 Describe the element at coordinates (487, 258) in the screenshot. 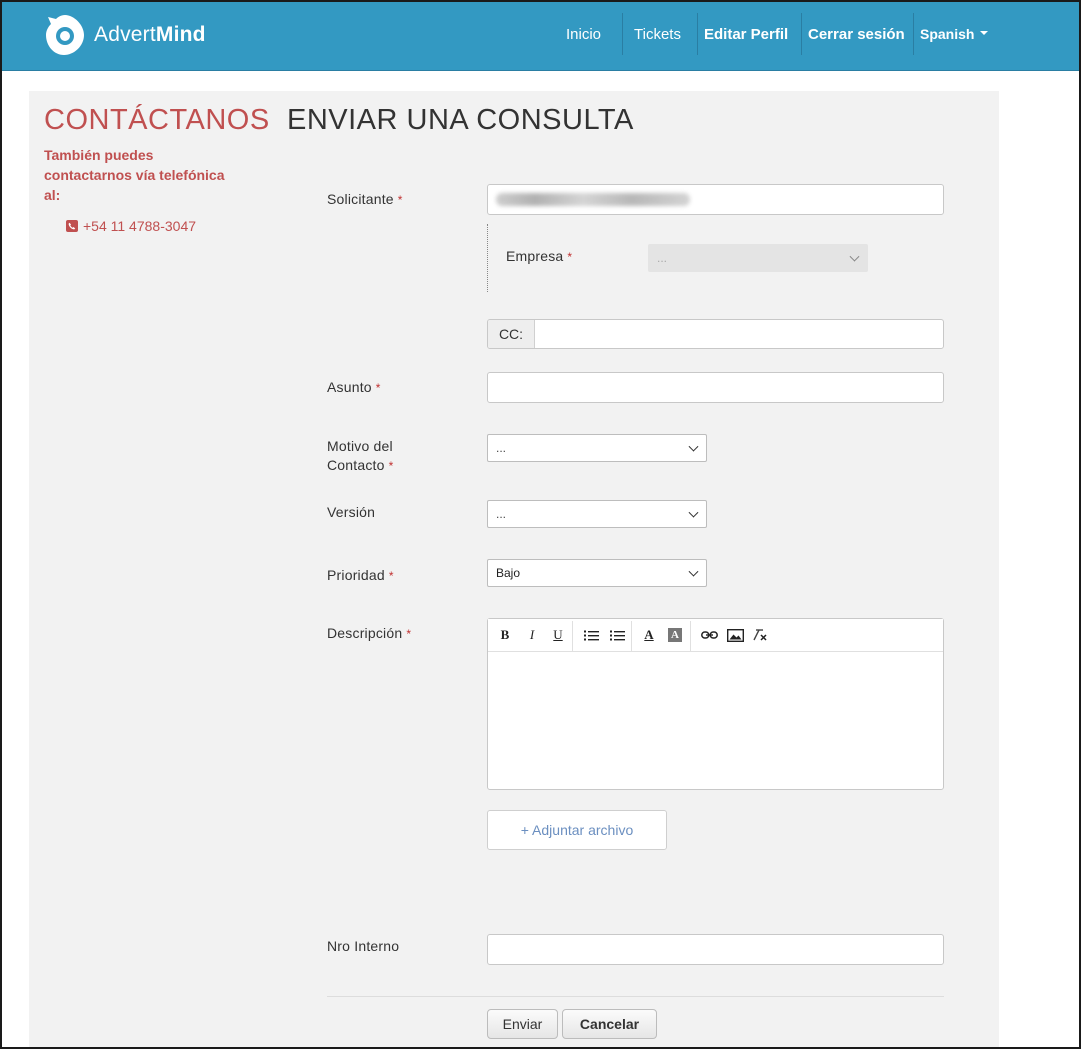

I see `empresa-group-divider` at that location.